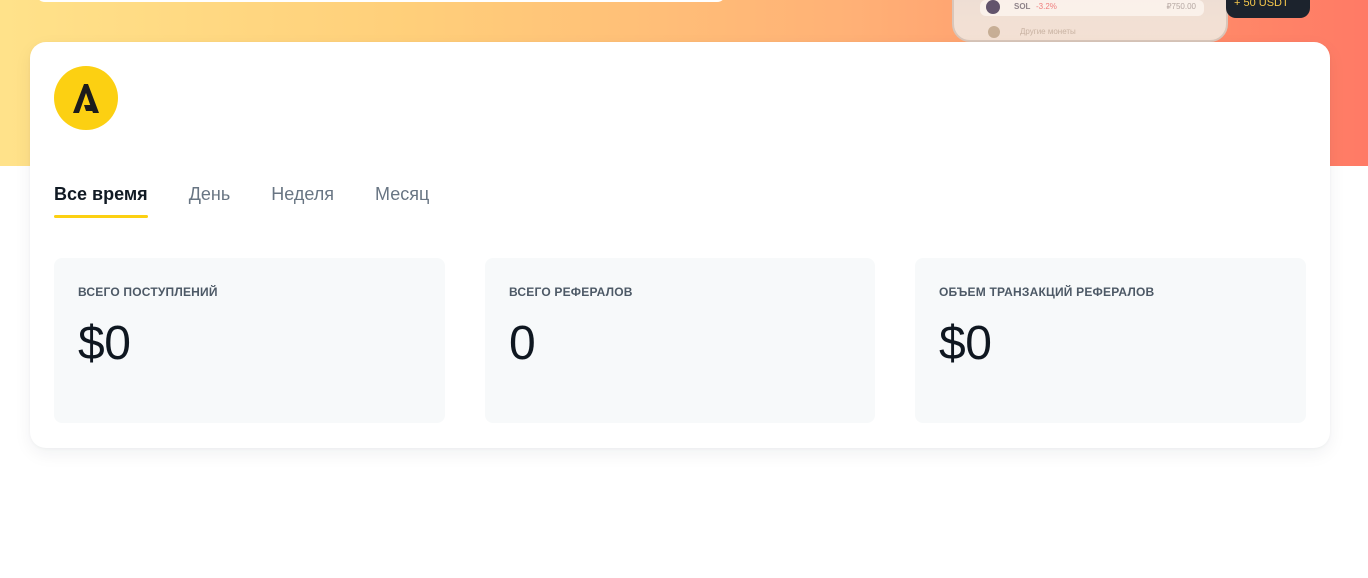 Image resolution: width=1368 pixels, height=578 pixels. Describe the element at coordinates (571, 292) in the screenshot. I see `stat-label: ВСЕГО РЕФЕРАЛОВ` at that location.